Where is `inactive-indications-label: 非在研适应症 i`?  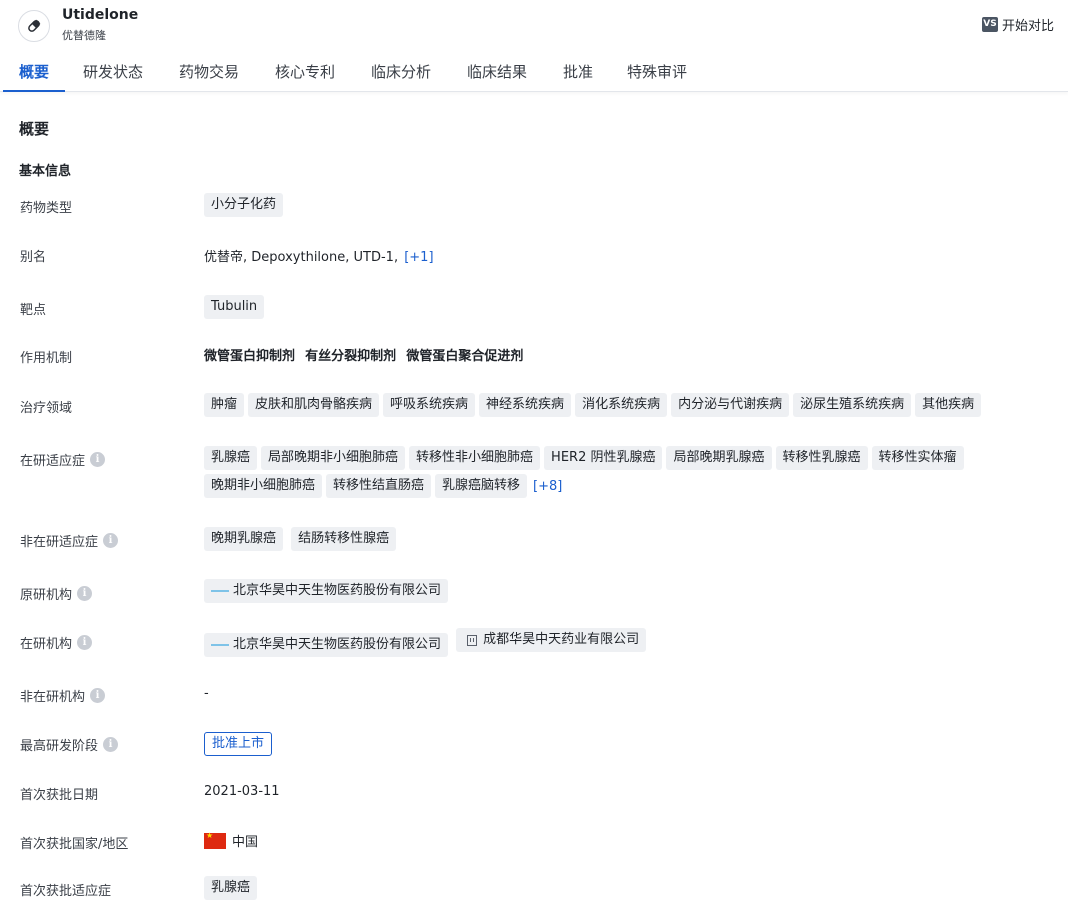 inactive-indications-label: 非在研适应症 i is located at coordinates (69, 540).